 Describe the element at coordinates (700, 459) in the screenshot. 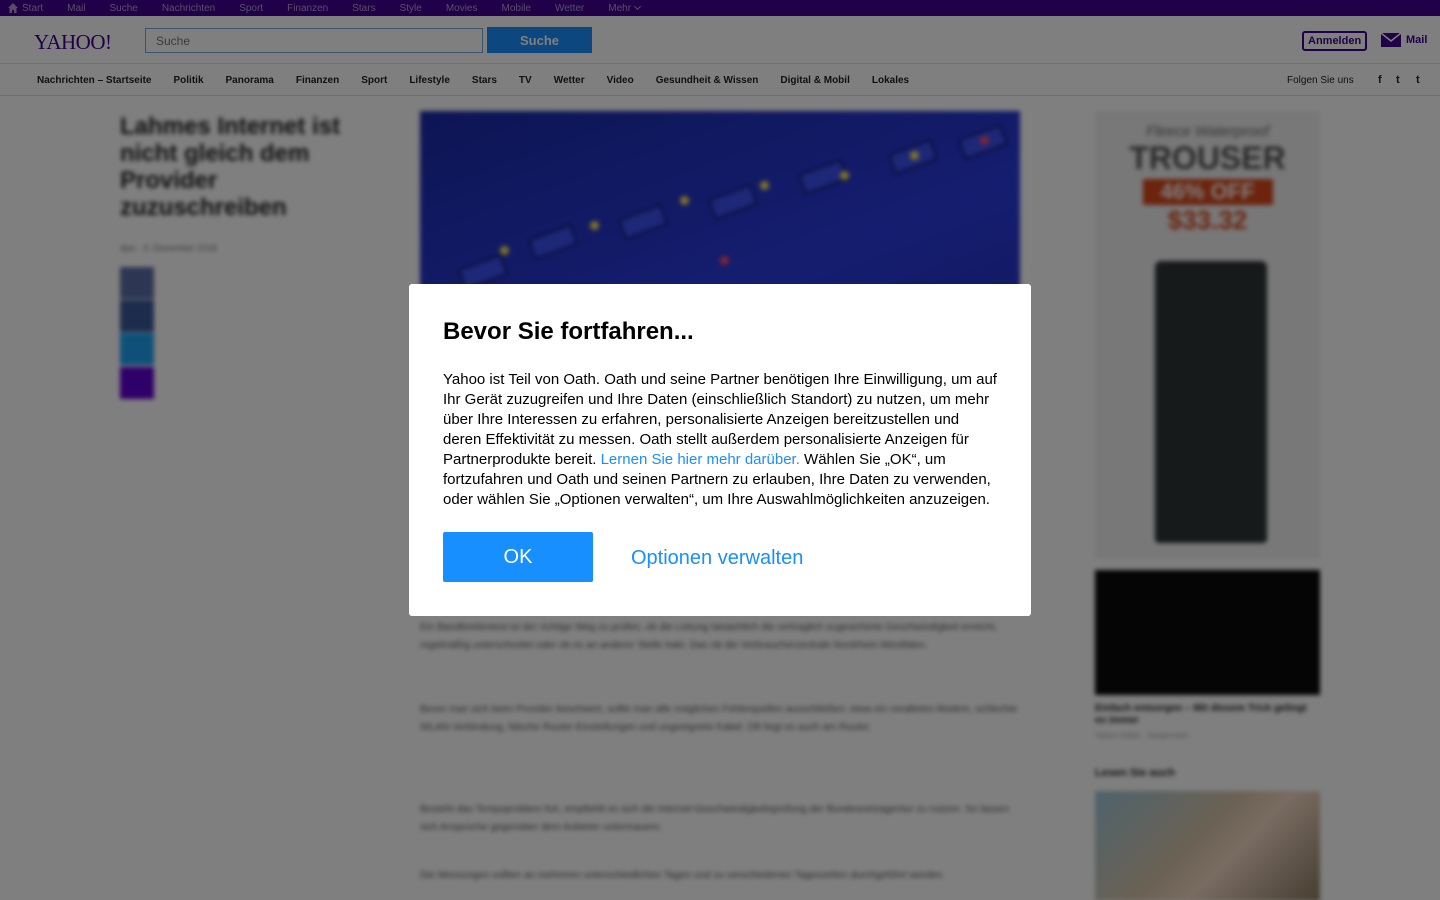

I see `learn-more-link: Lernen Sie hier mehr darüber.` at that location.